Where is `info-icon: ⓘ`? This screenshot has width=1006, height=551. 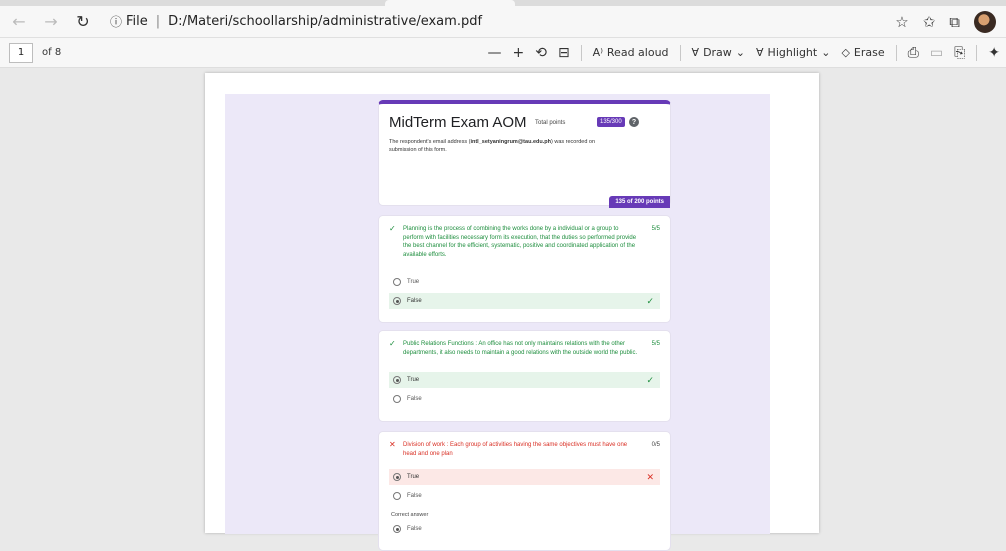
info-icon: ⓘ is located at coordinates (116, 21).